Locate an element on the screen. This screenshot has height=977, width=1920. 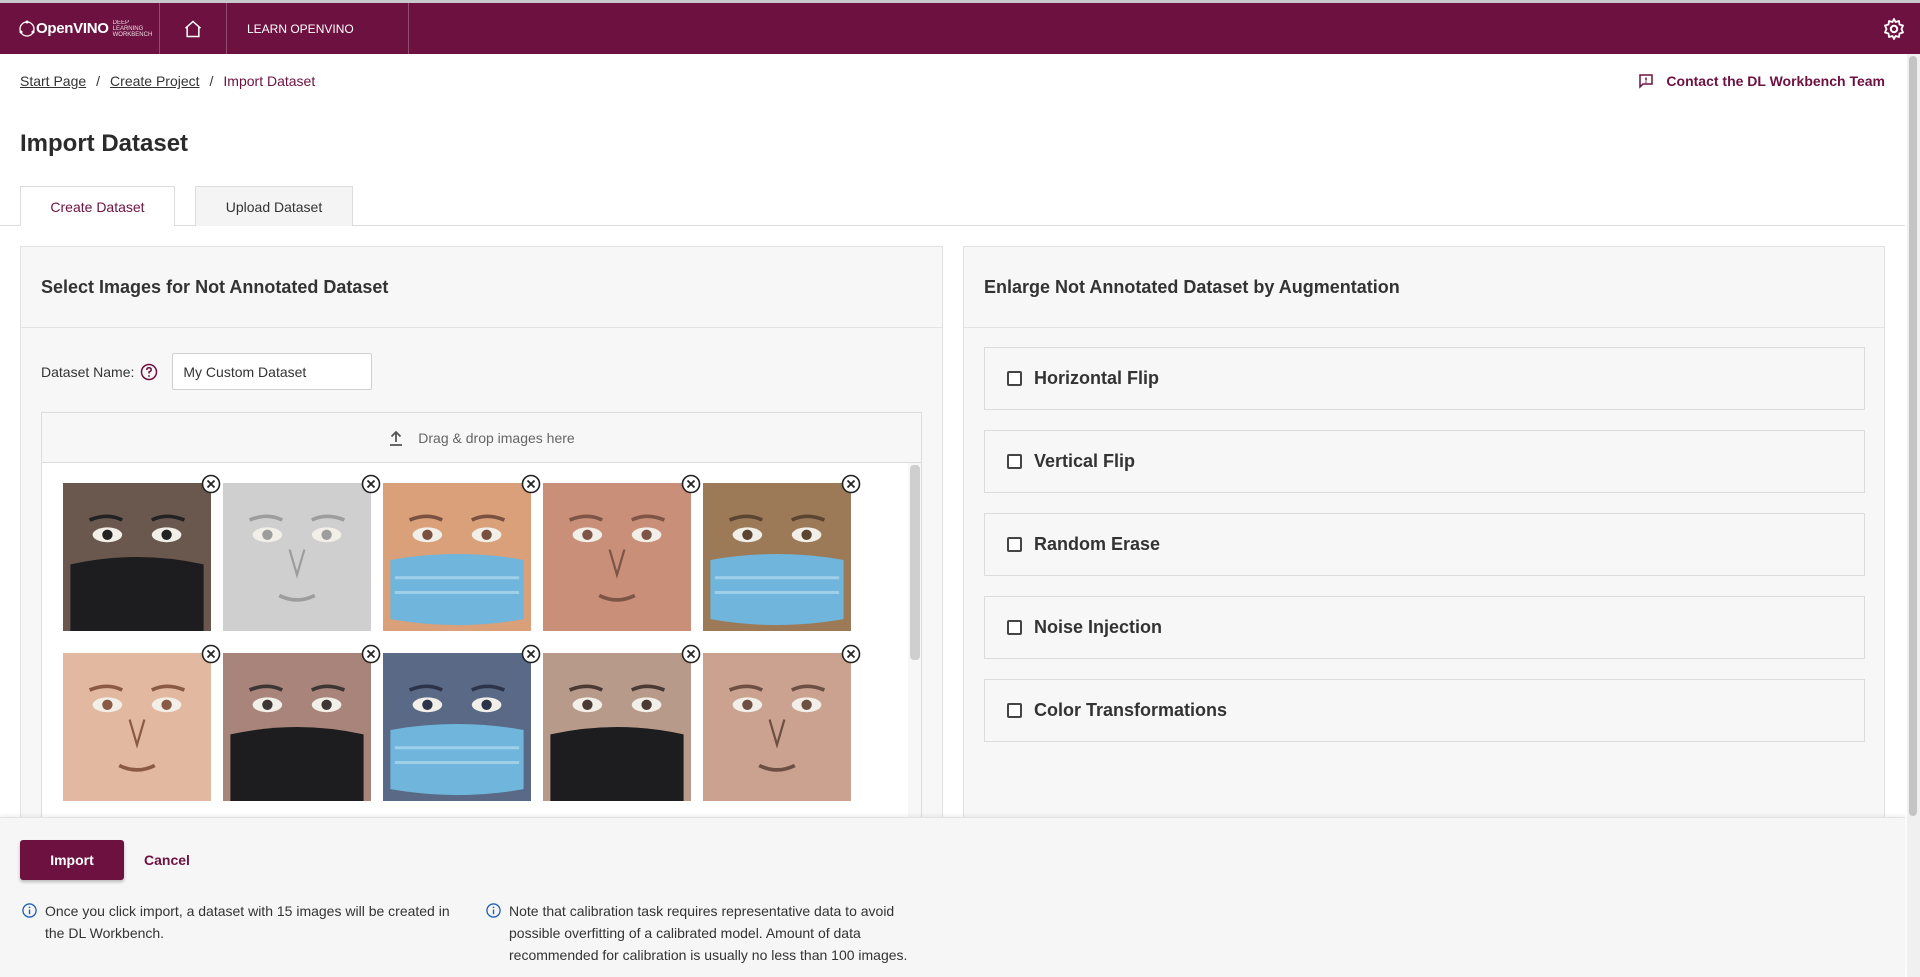
option-vertical-flip: Vertical Flip is located at coordinates (1424, 461).